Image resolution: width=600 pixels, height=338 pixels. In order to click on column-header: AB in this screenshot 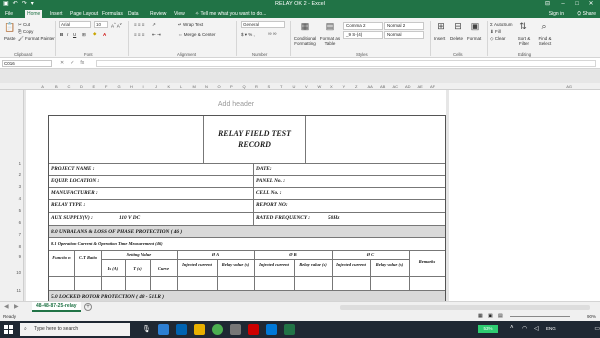, I will do `click(382, 86)`.